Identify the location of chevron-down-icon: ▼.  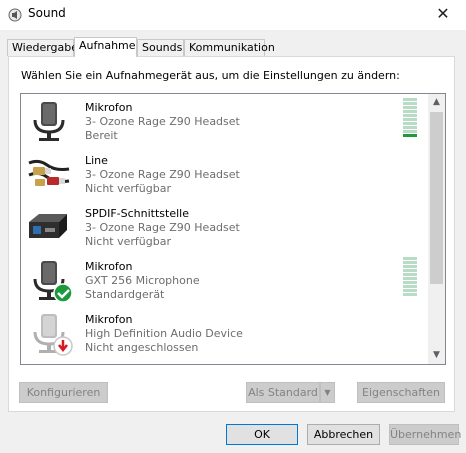
(327, 392).